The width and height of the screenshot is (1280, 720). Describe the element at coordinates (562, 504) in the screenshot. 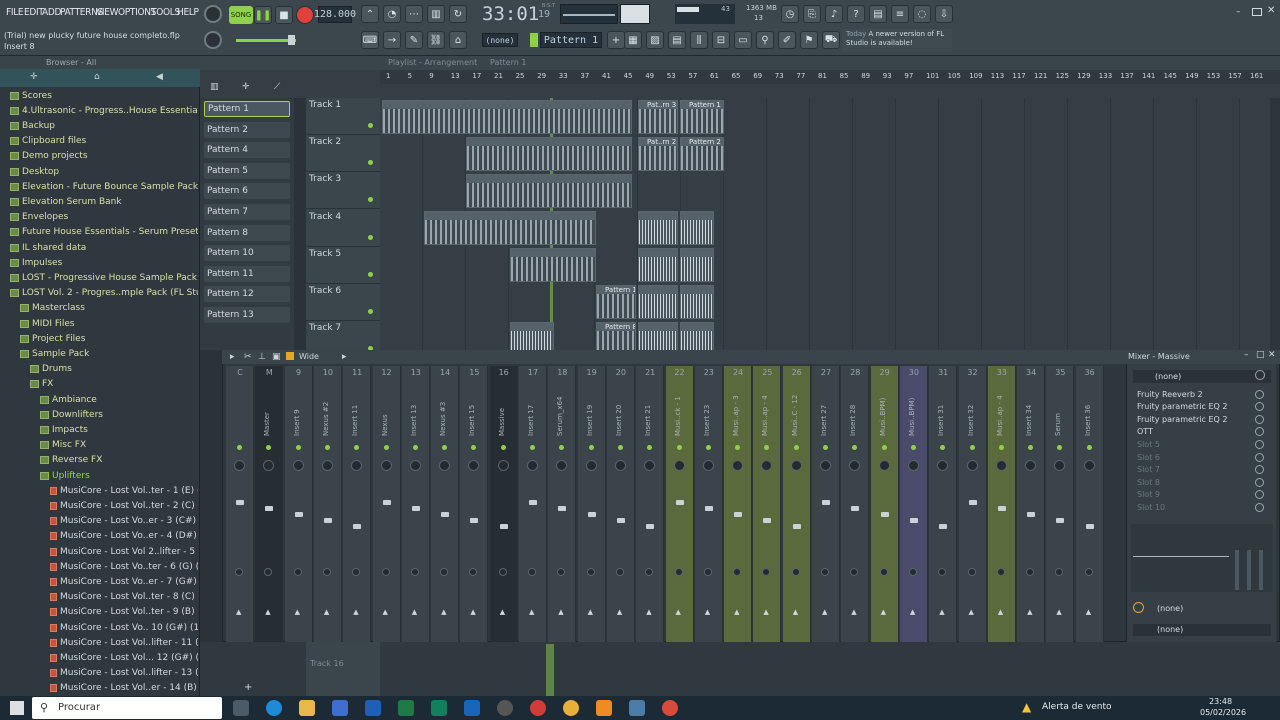

I see `mixer-channel: 18 Serum_x64 ▲` at that location.